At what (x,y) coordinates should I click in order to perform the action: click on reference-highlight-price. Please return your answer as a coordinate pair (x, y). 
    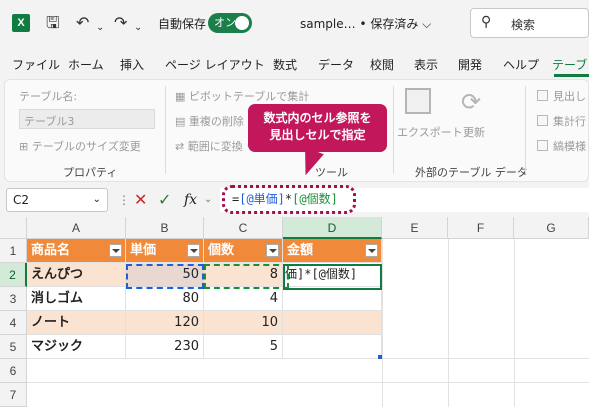
    Looking at the image, I should click on (165, 276).